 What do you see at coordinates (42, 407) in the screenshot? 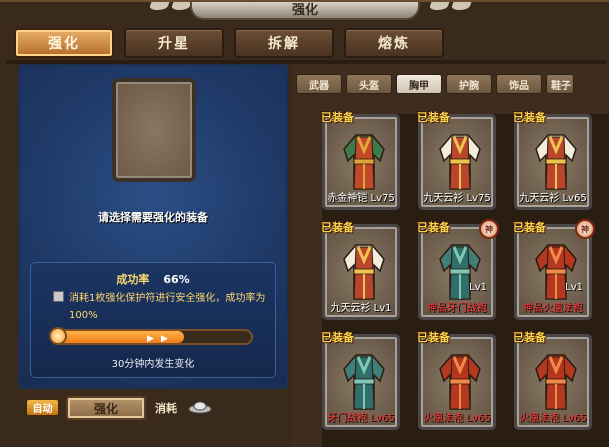
I see `auto-button: 自动` at bounding box center [42, 407].